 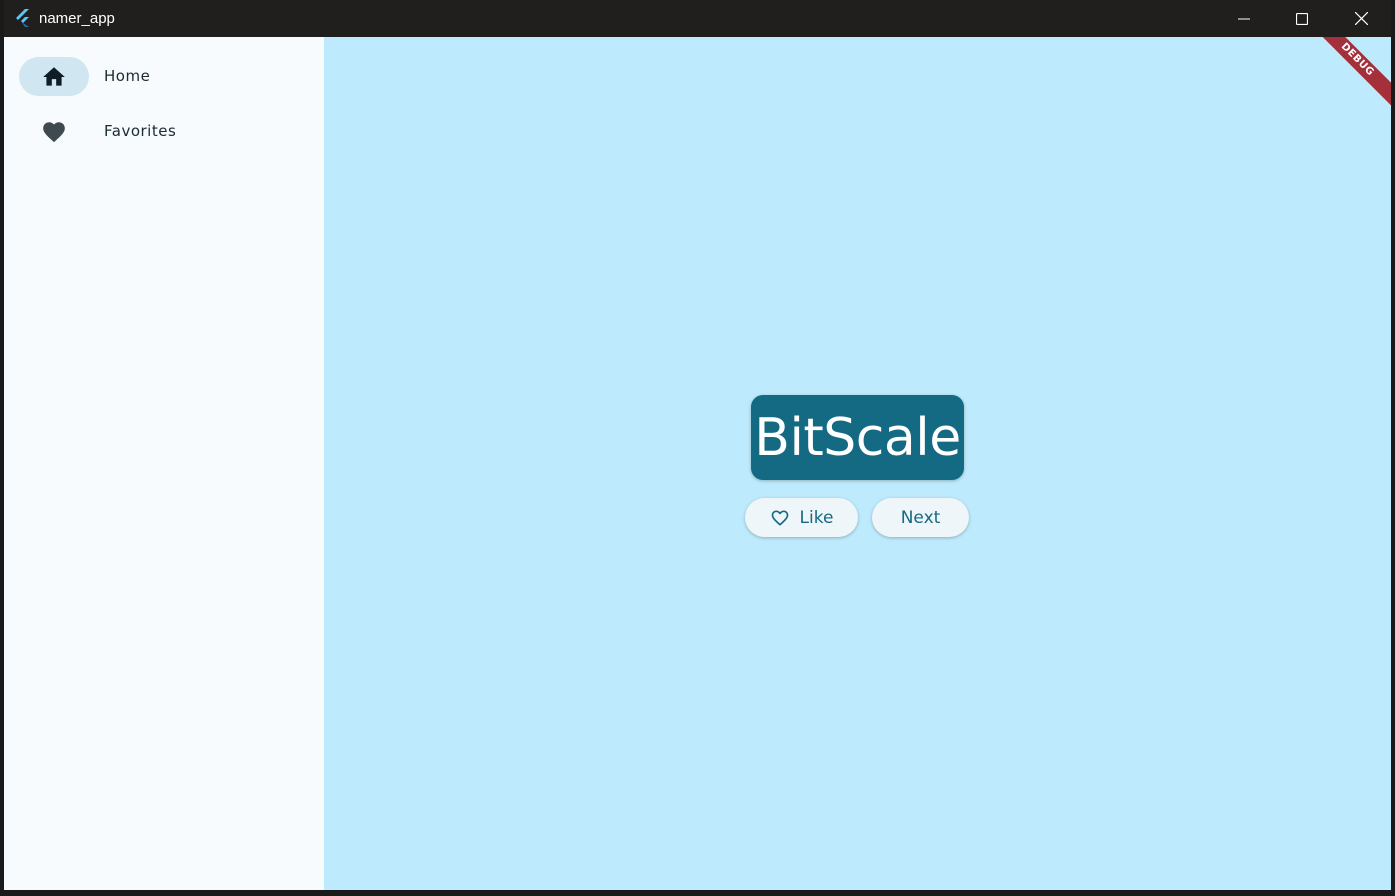 What do you see at coordinates (140, 131) in the screenshot?
I see `sidebar-item-label: Favorites` at bounding box center [140, 131].